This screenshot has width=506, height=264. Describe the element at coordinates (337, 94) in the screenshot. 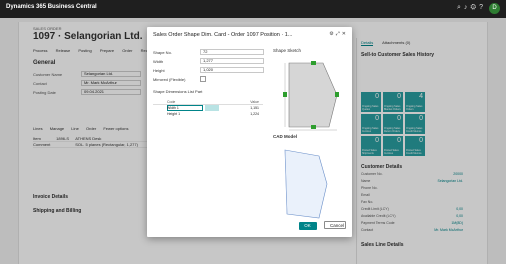

I see `edge-handle-right` at that location.